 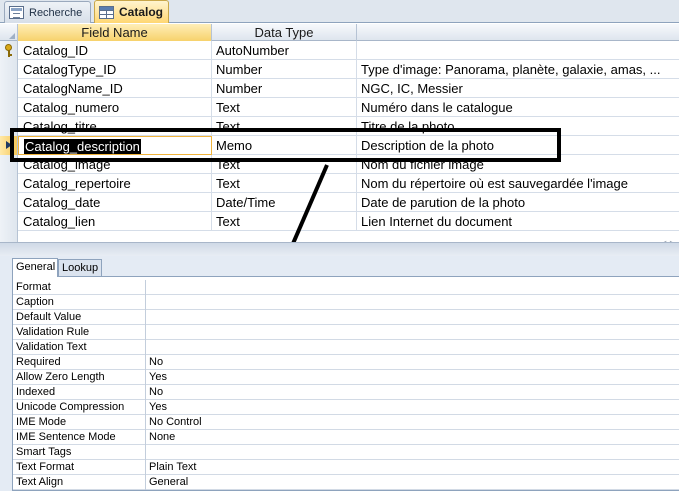 What do you see at coordinates (79, 467) in the screenshot?
I see `property-label: Text Format` at bounding box center [79, 467].